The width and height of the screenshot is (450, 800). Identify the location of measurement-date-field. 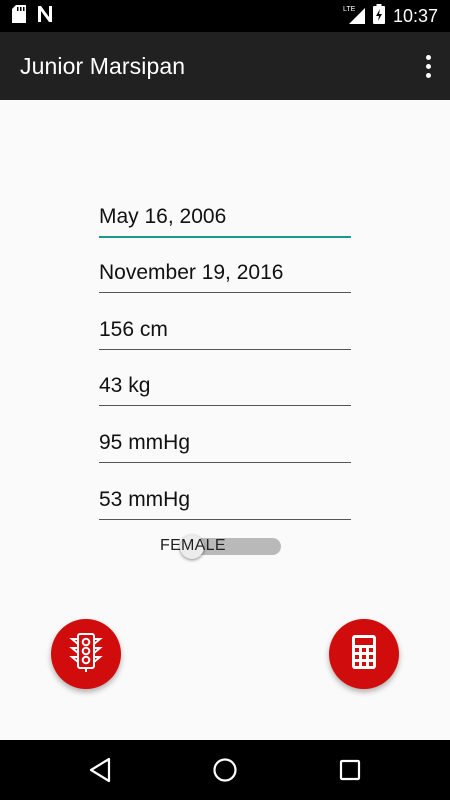
(225, 273).